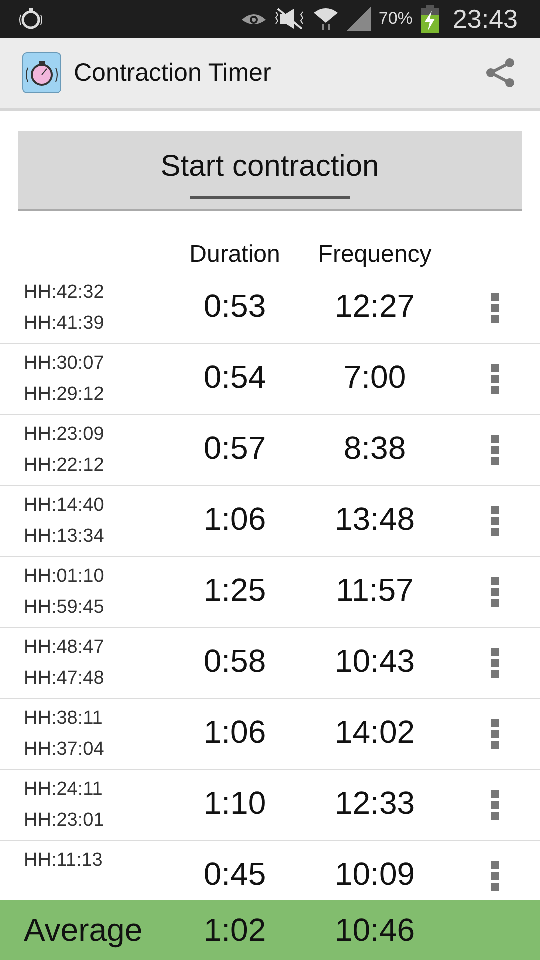  Describe the element at coordinates (65, 435) in the screenshot. I see `timestamp: HH:23:09` at that location.